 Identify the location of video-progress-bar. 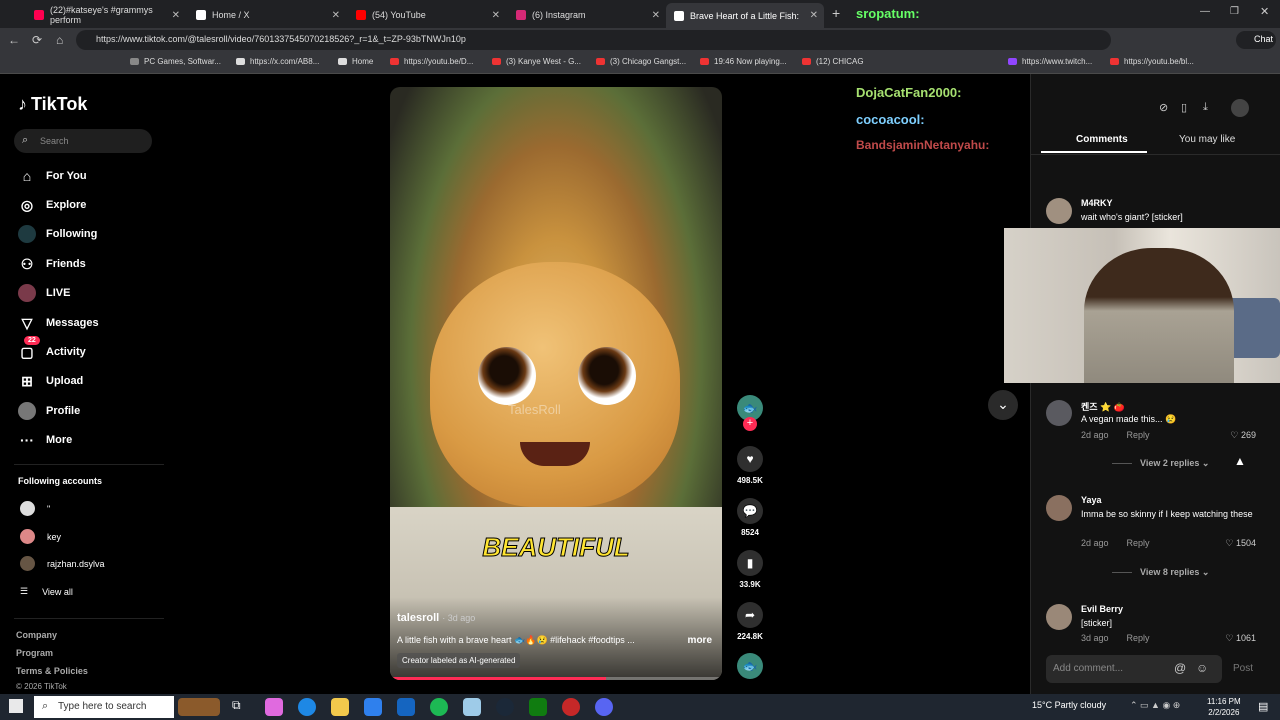
(556, 678).